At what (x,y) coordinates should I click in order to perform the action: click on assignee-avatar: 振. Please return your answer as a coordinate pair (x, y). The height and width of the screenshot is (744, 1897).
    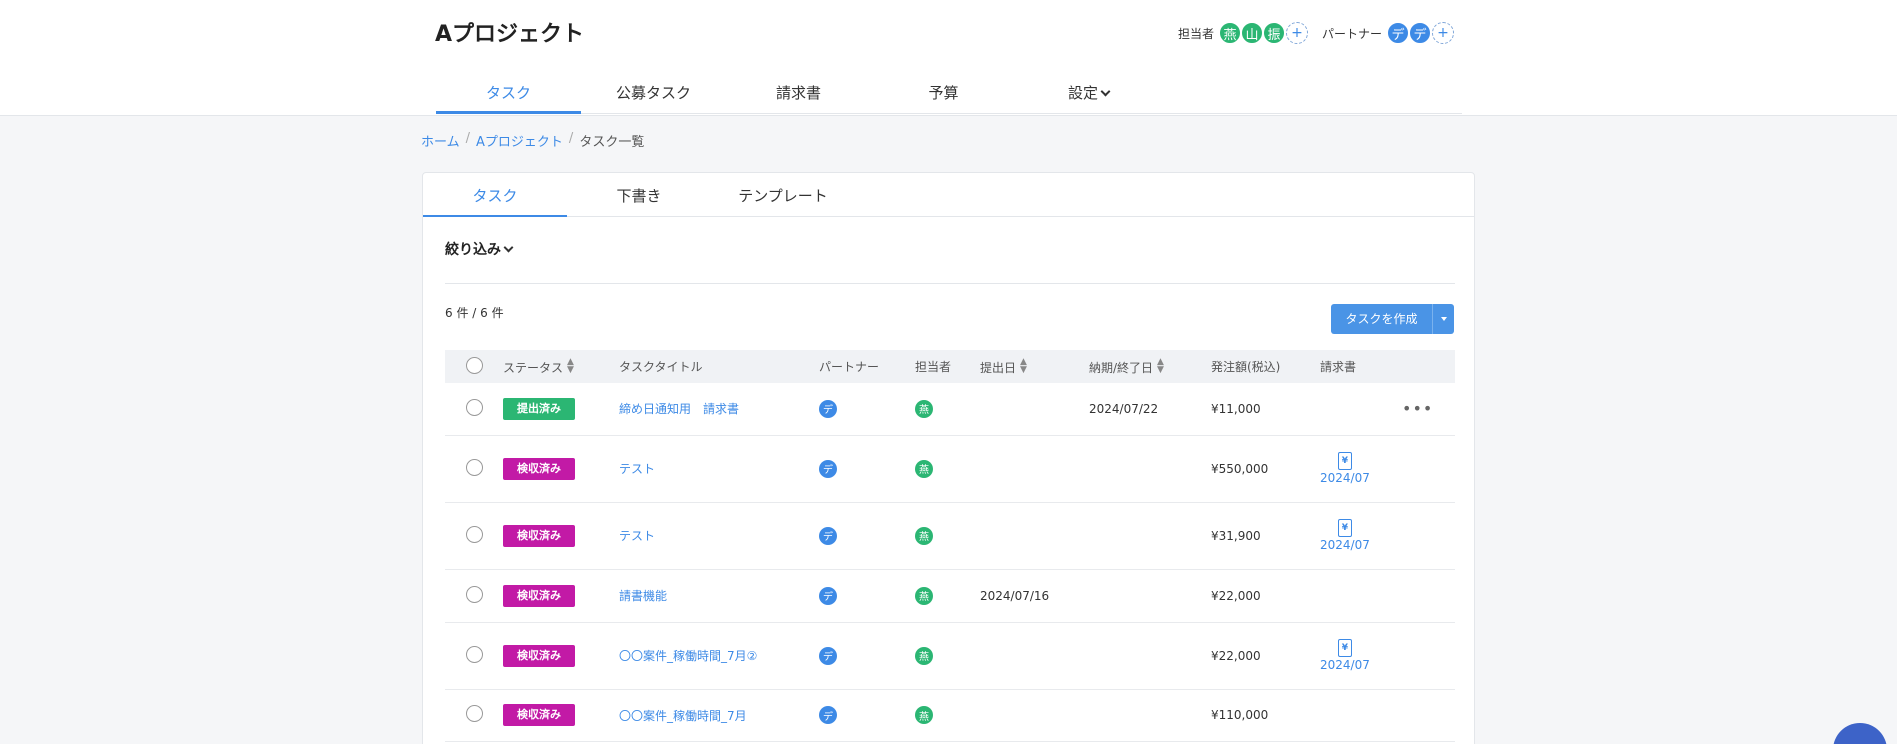
    Looking at the image, I should click on (1274, 33).